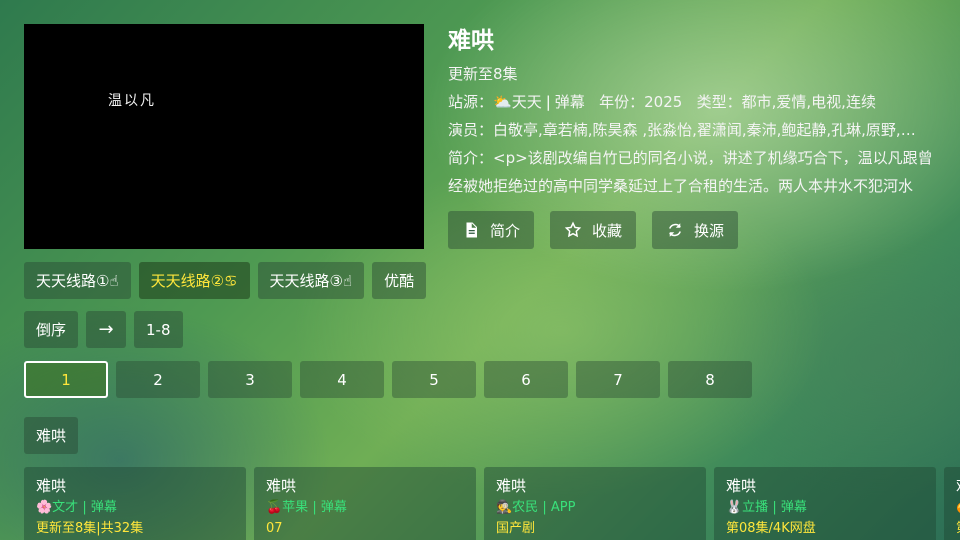 The width and height of the screenshot is (960, 540). Describe the element at coordinates (77, 280) in the screenshot. I see `line-tab-1: 天天线路①☝` at that location.